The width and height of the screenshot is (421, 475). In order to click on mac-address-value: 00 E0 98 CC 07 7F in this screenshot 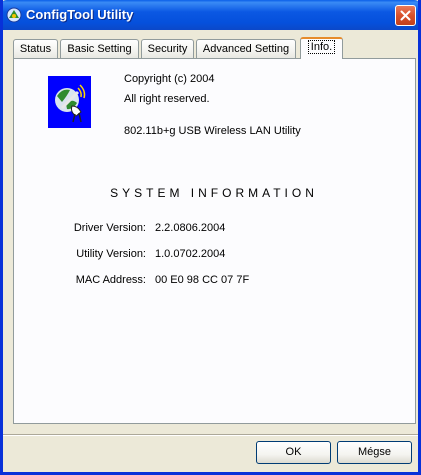, I will do `click(202, 280)`.